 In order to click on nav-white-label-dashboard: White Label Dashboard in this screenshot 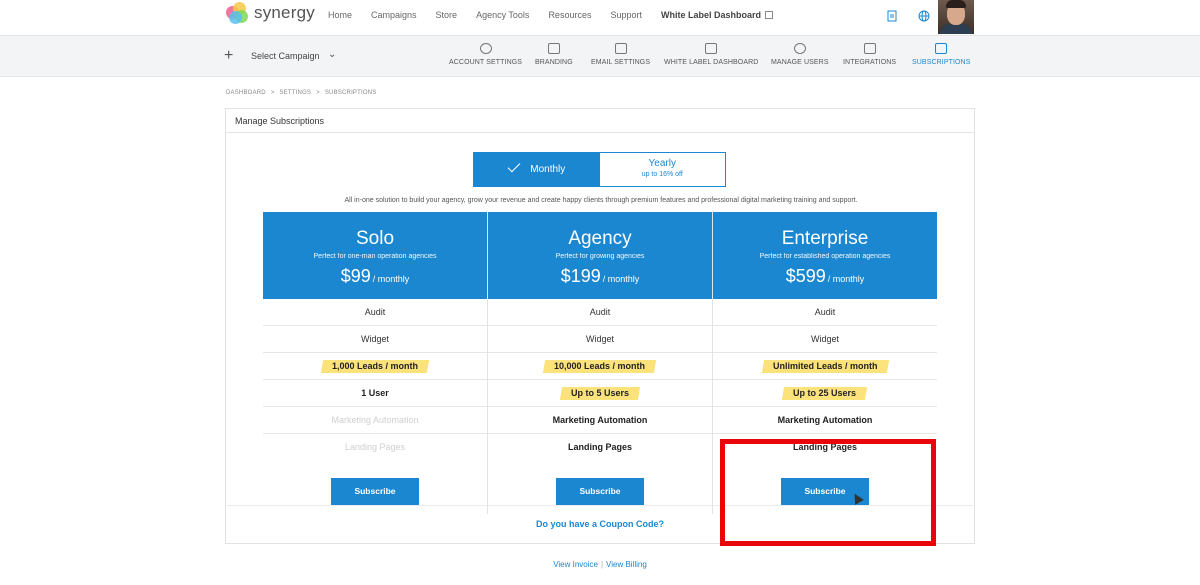, I will do `click(726, 15)`.